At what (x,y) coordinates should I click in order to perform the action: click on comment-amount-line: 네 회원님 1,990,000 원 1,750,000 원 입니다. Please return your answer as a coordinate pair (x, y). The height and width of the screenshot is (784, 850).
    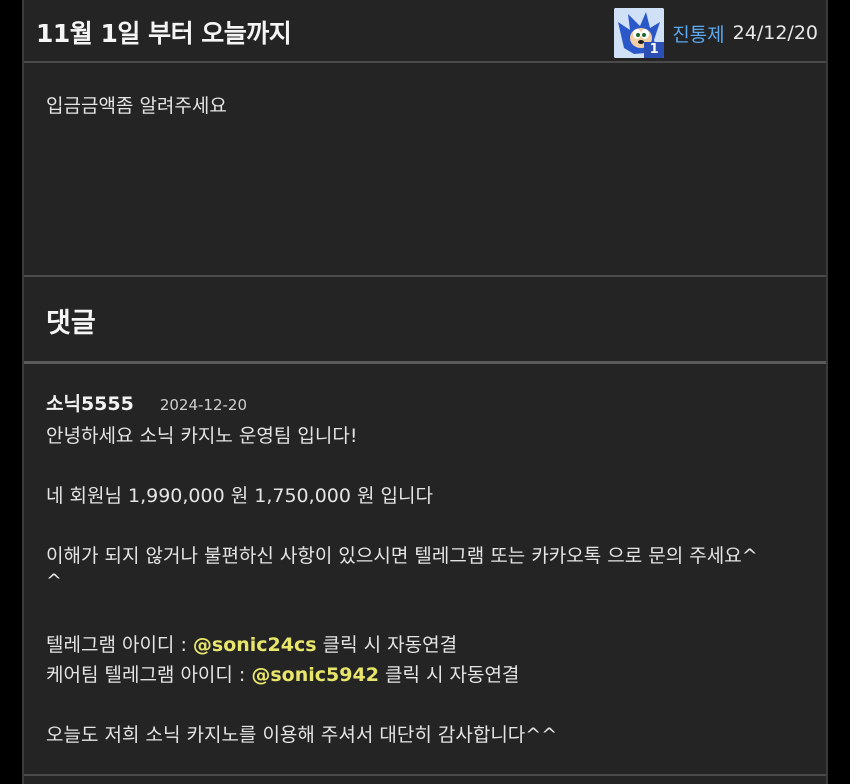
    Looking at the image, I should click on (239, 496).